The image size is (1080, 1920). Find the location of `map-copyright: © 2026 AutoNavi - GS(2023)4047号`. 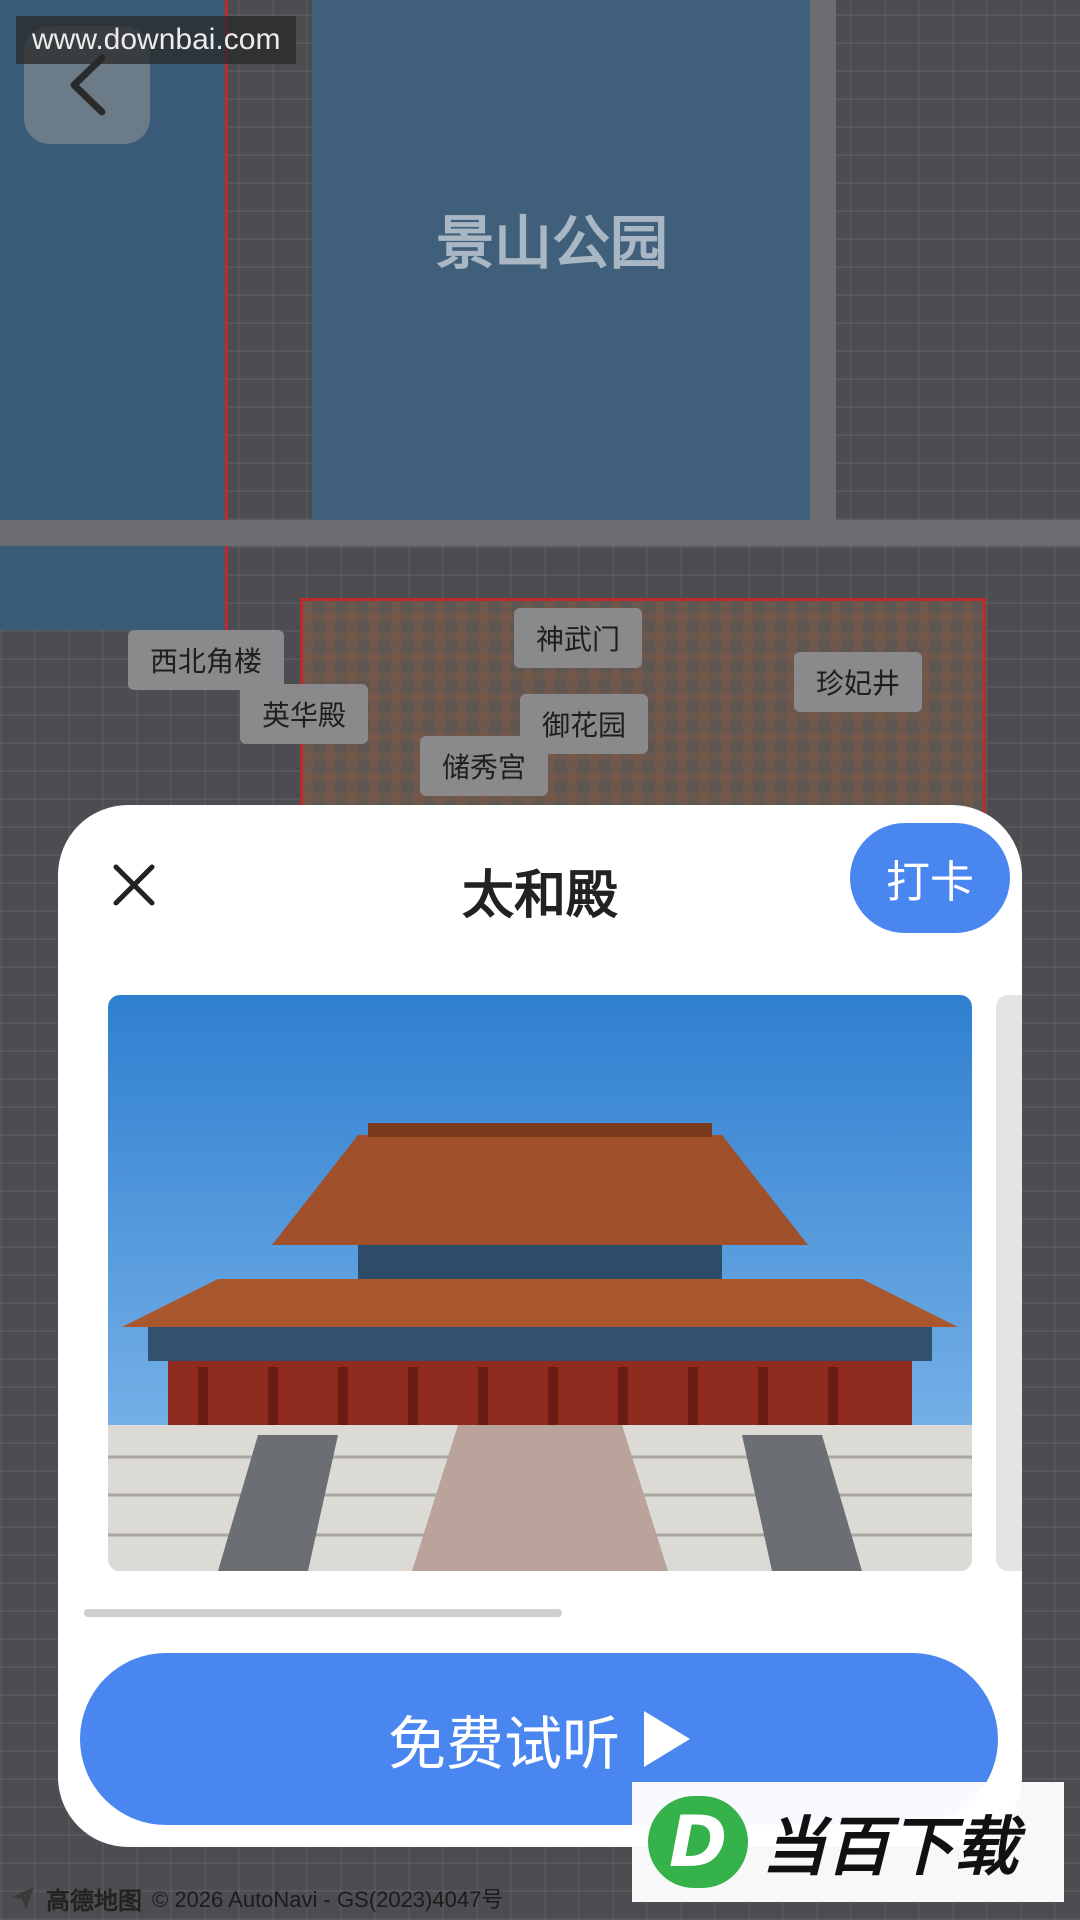

map-copyright: © 2026 AutoNavi - GS(2023)4047号 is located at coordinates (328, 1899).